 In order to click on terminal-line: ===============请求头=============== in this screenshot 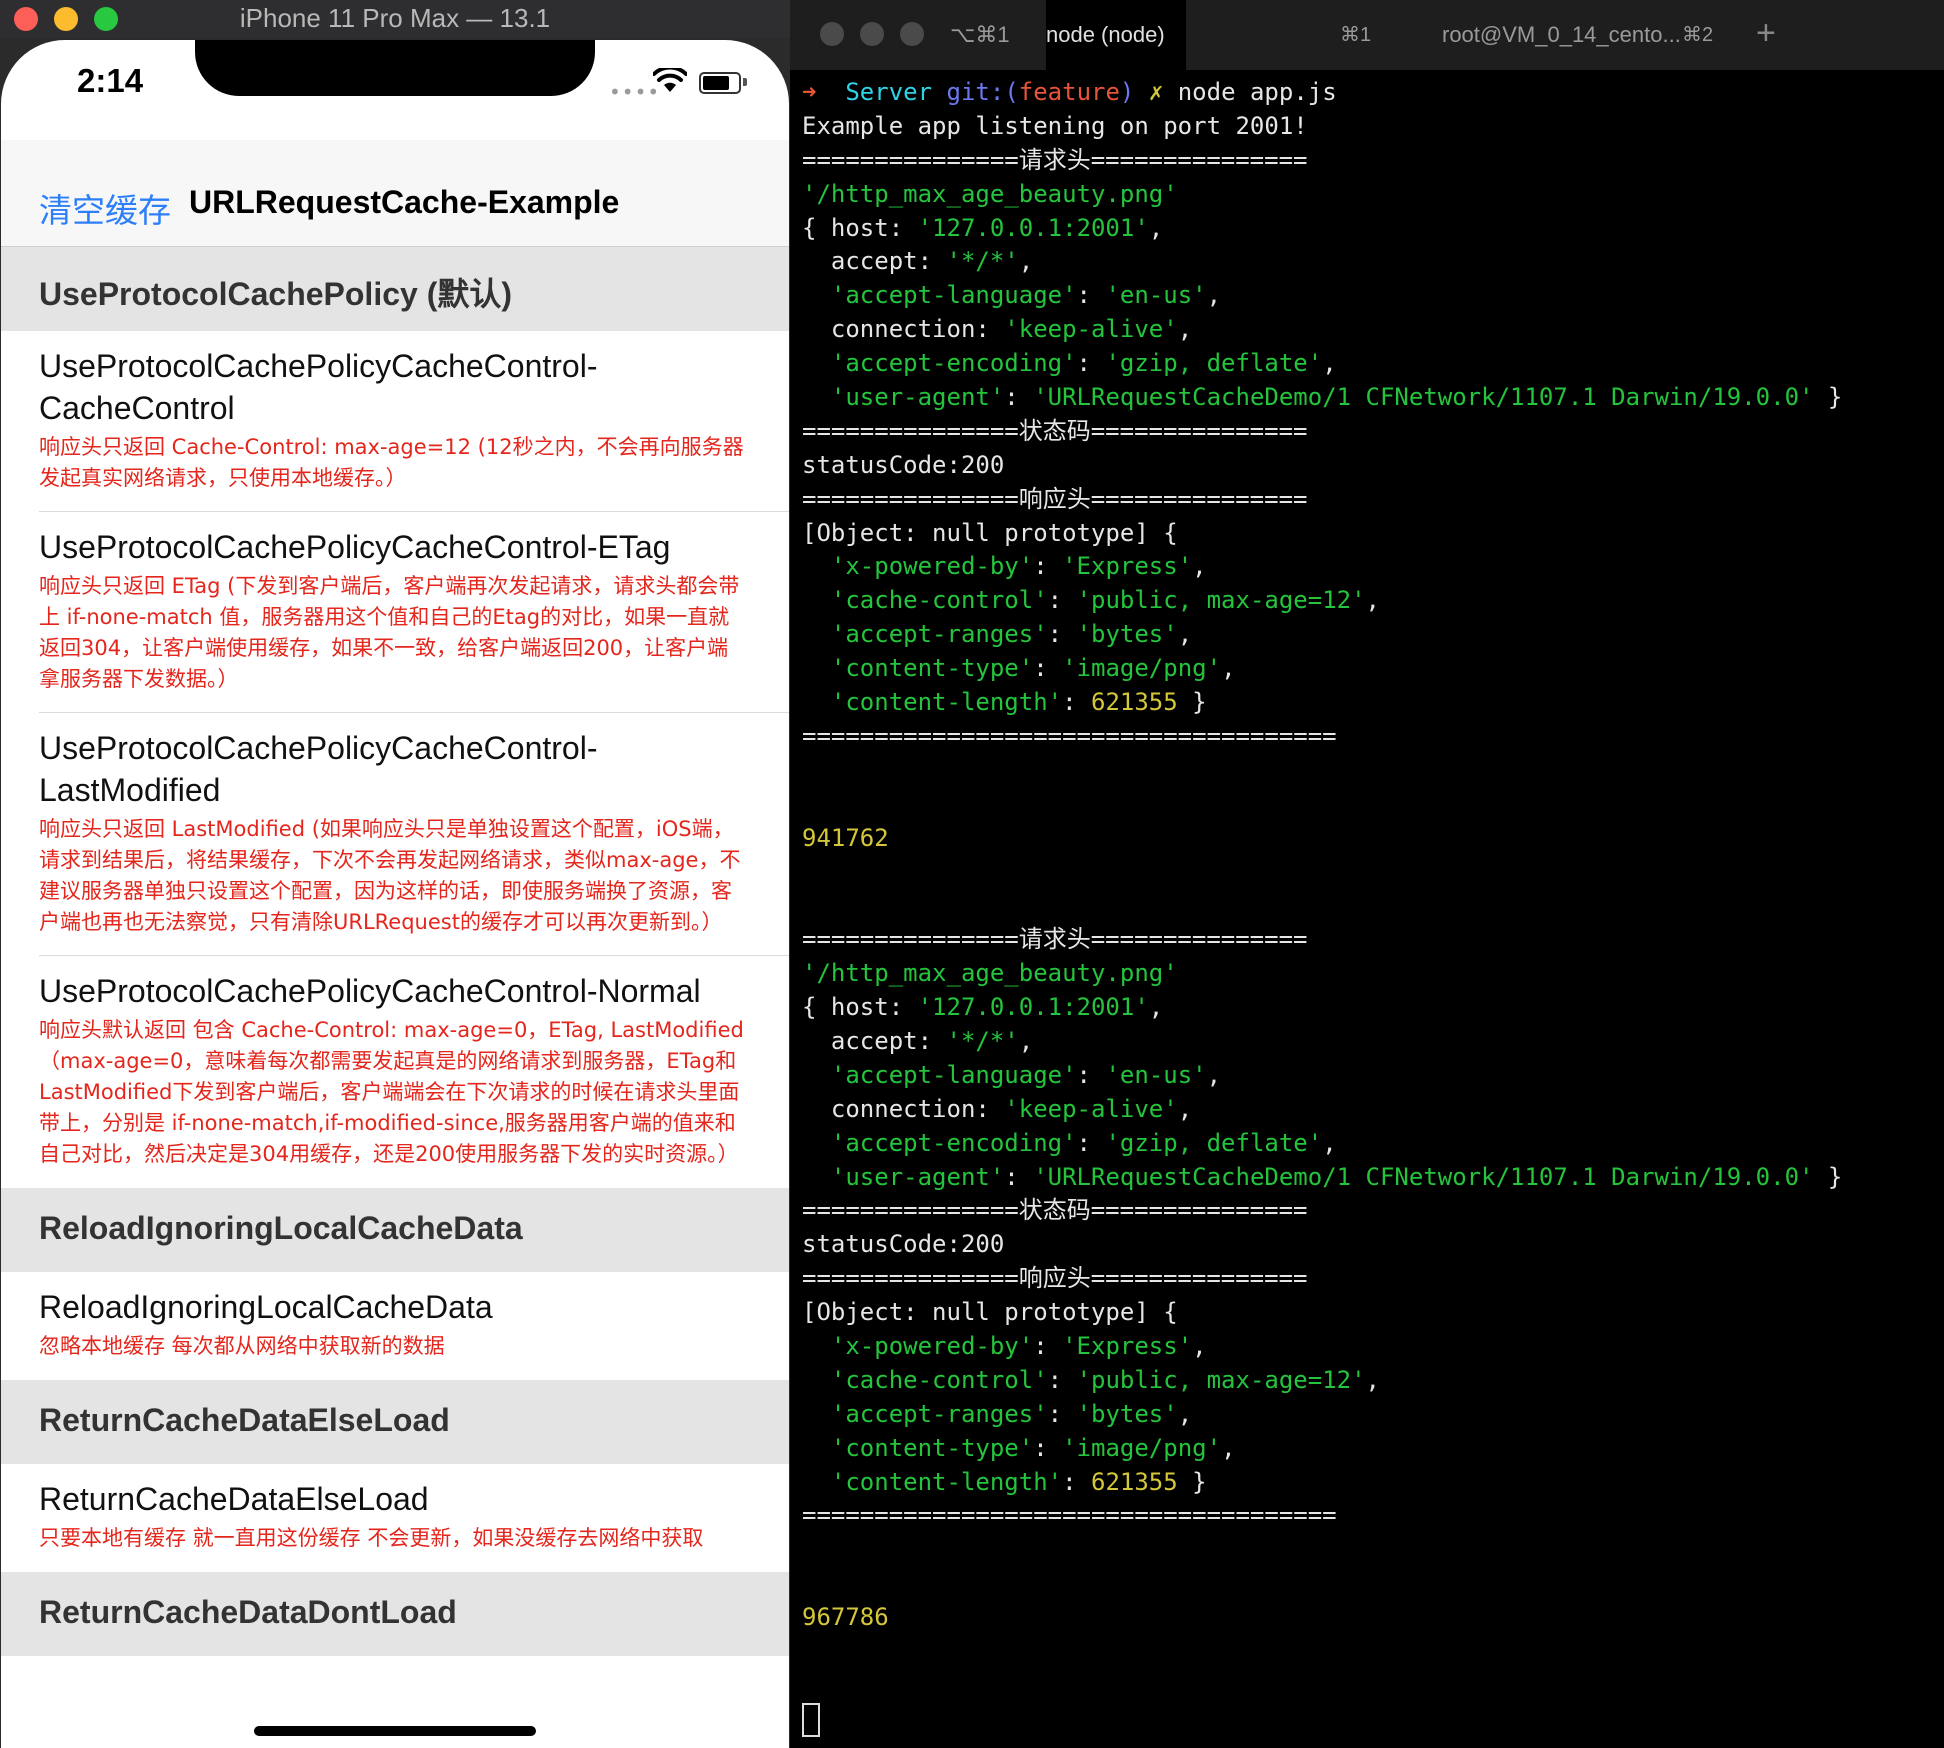, I will do `click(1322, 940)`.